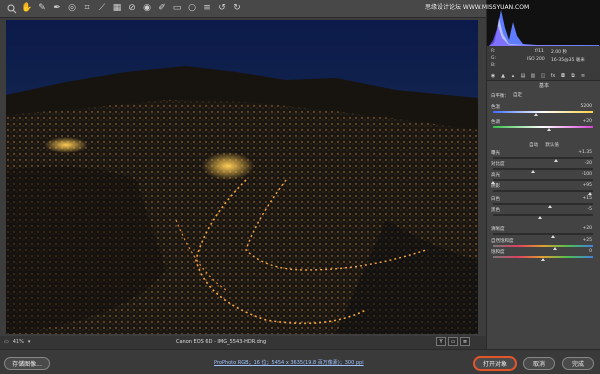  Describe the element at coordinates (523, 76) in the screenshot. I see `hsl-tab-icon: ▤` at that location.